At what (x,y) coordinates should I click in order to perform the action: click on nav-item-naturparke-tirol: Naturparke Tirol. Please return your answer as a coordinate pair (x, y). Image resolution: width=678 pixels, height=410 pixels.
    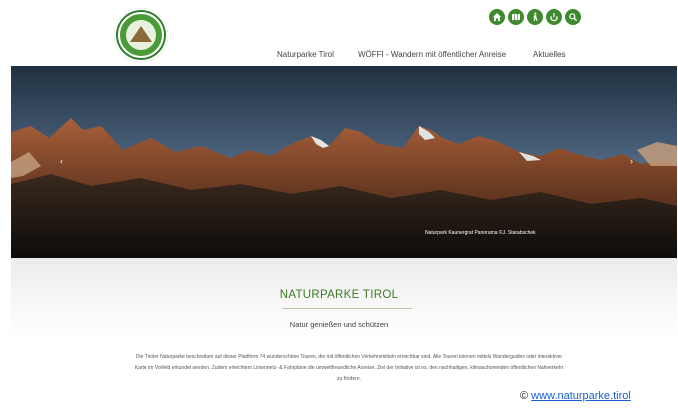
    Looking at the image, I should click on (305, 54).